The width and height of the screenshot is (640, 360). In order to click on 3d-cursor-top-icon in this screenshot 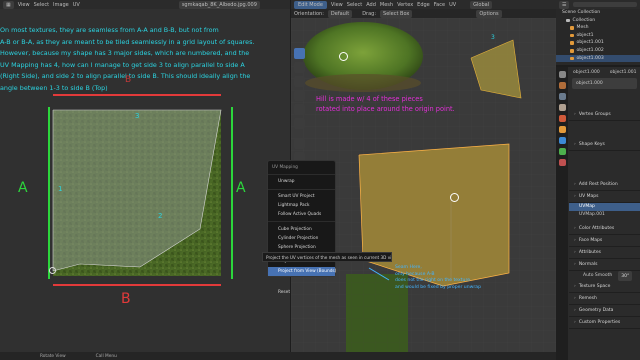, I will do `click(343, 56)`.